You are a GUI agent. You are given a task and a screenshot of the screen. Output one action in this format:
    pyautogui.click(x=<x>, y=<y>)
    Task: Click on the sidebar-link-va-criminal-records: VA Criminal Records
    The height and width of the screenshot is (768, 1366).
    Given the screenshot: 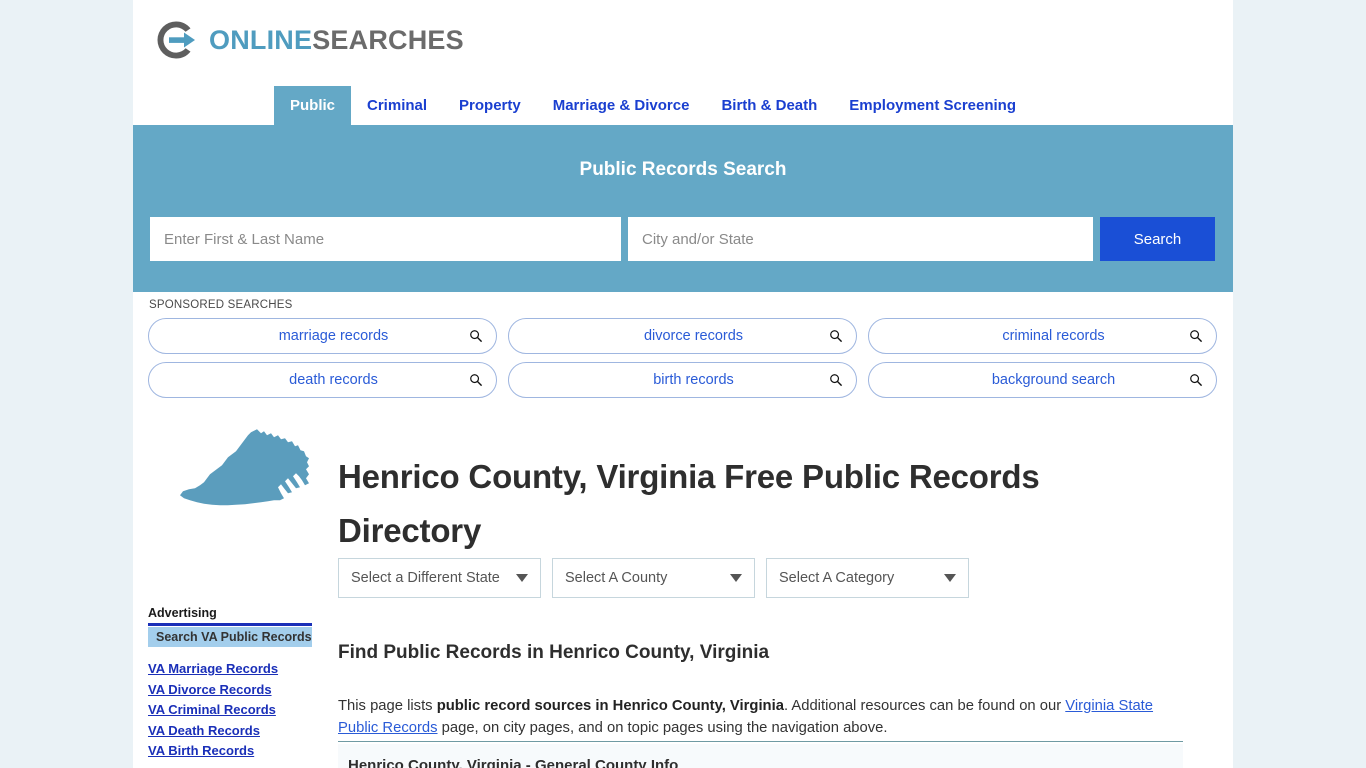 What is the action you would take?
    pyautogui.click(x=230, y=710)
    